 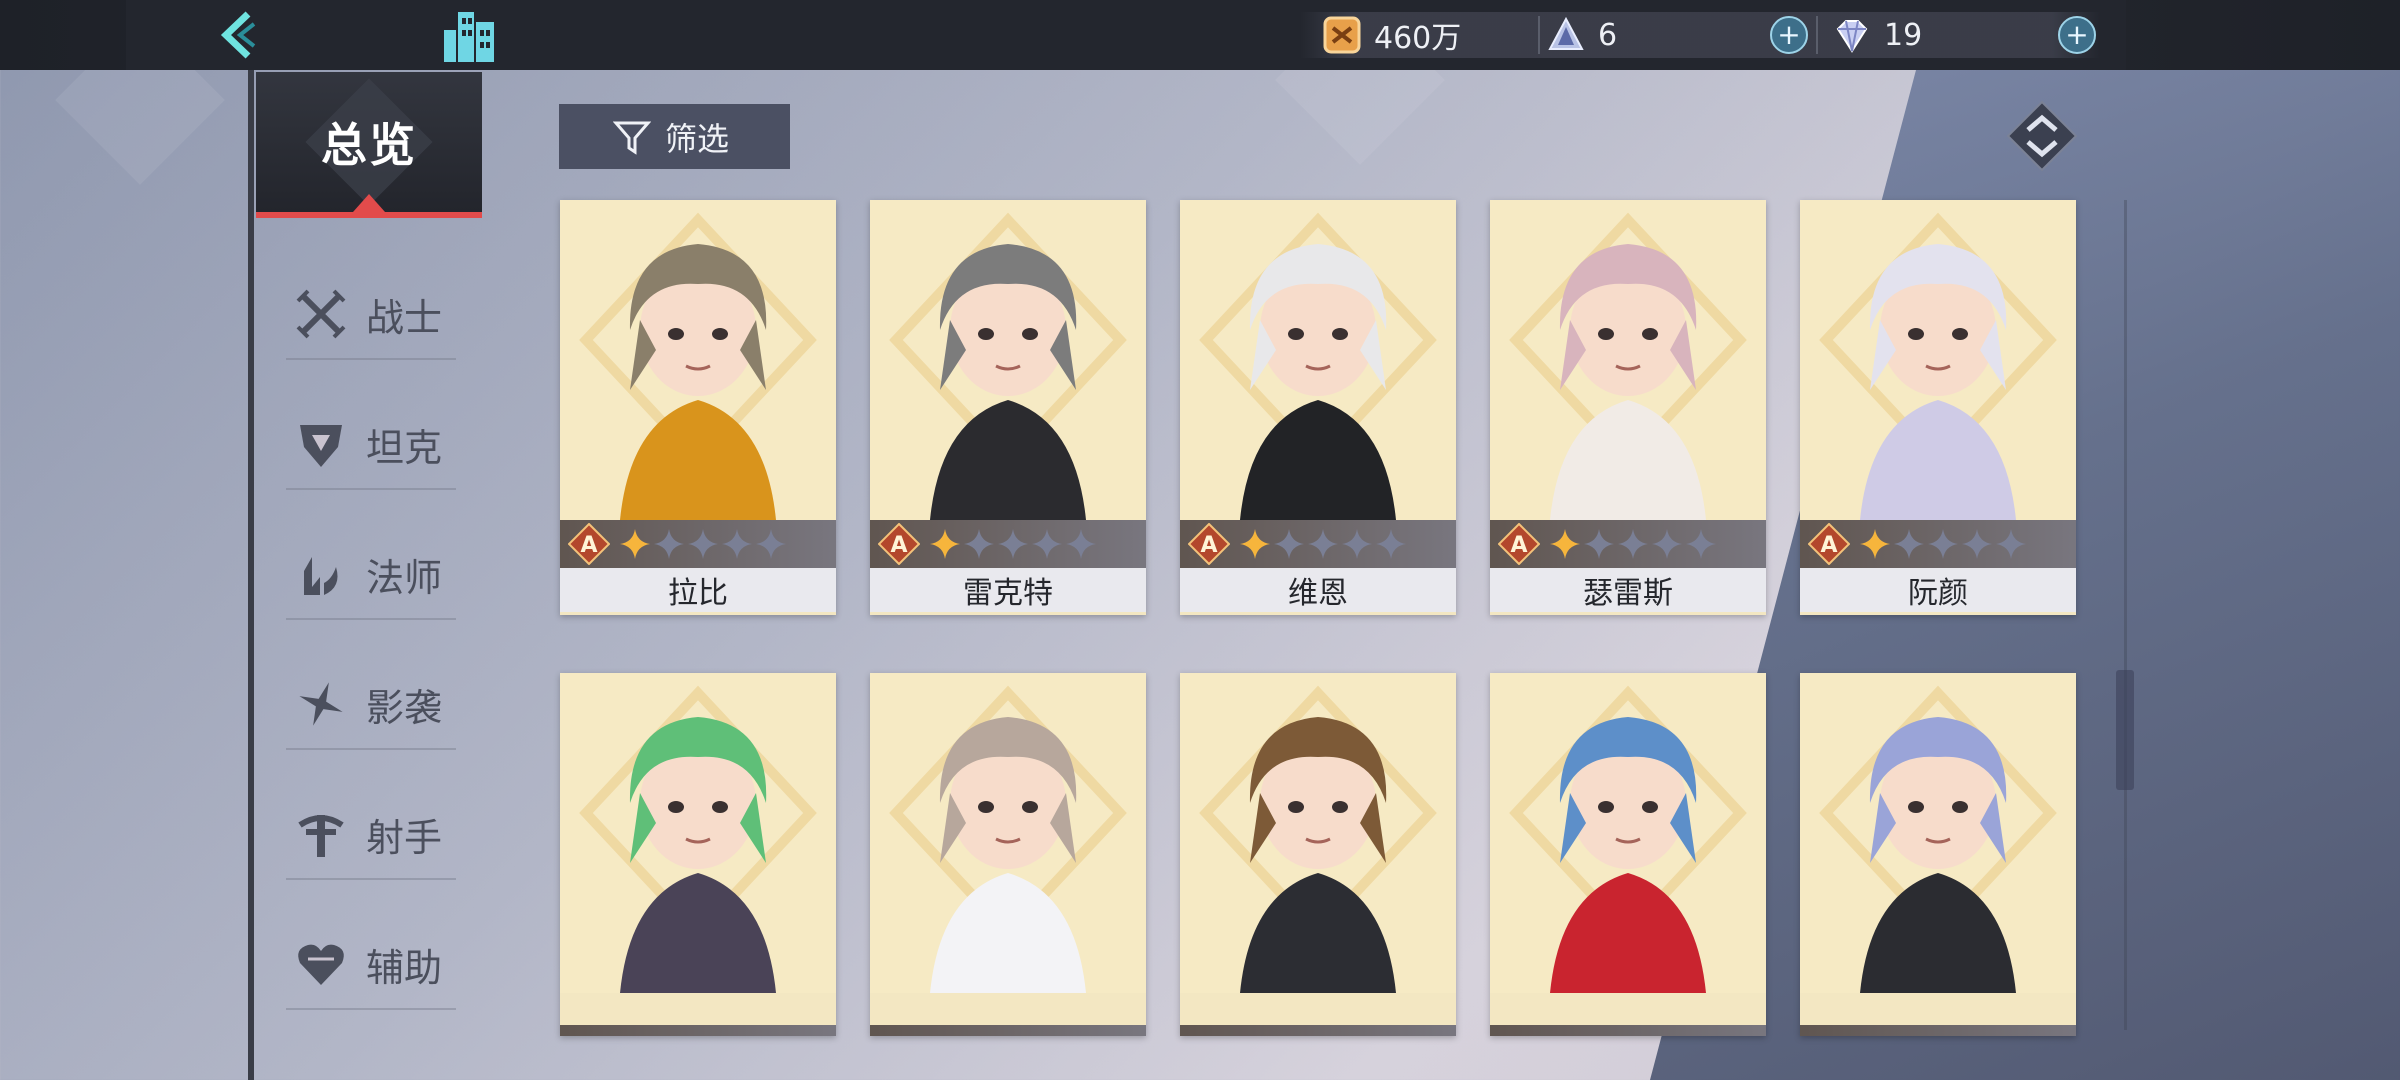 I want to click on back-button, so click(x=240, y=35).